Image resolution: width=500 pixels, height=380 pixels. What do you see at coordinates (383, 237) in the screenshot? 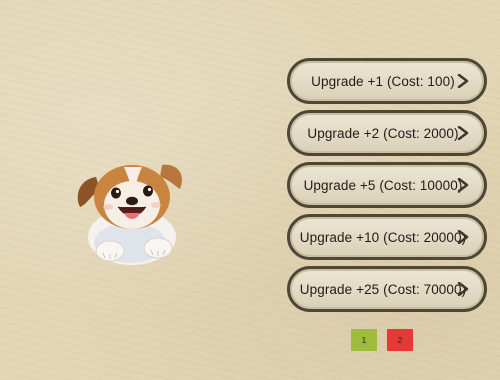
I see `upgrade-label: Upgrade +10 (Cost: 20000)` at bounding box center [383, 237].